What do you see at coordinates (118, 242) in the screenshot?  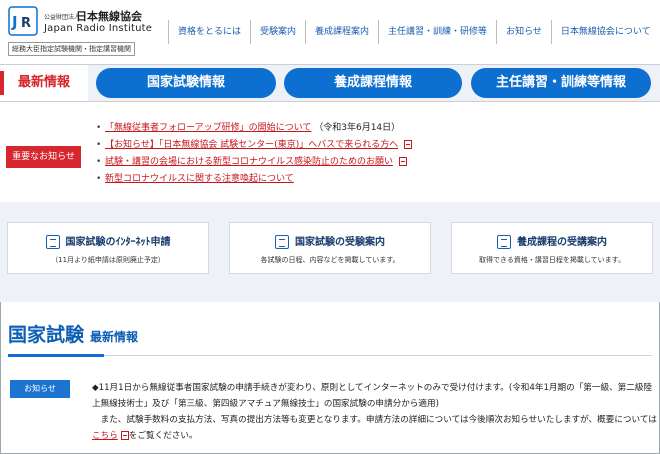 I see `card-title: 国家試験のｲﾝﾀｰﾈｯﾄ申請` at bounding box center [118, 242].